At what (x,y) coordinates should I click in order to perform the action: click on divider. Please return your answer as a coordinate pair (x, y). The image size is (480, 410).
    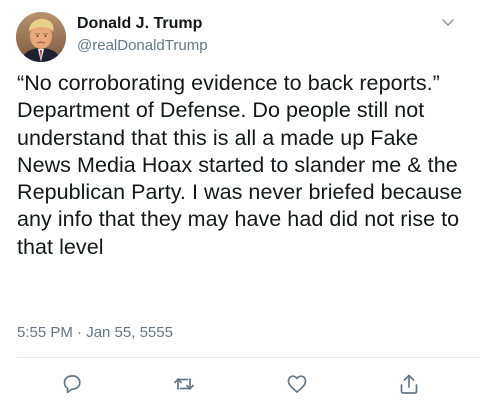
    Looking at the image, I should click on (248, 357).